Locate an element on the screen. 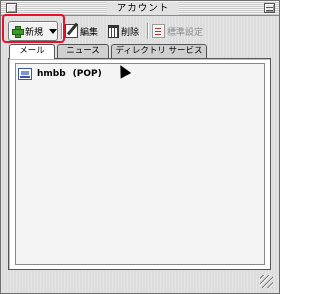 Image resolution: width=320 pixels, height=294 pixels. new-button-label: 新規 is located at coordinates (33, 32).